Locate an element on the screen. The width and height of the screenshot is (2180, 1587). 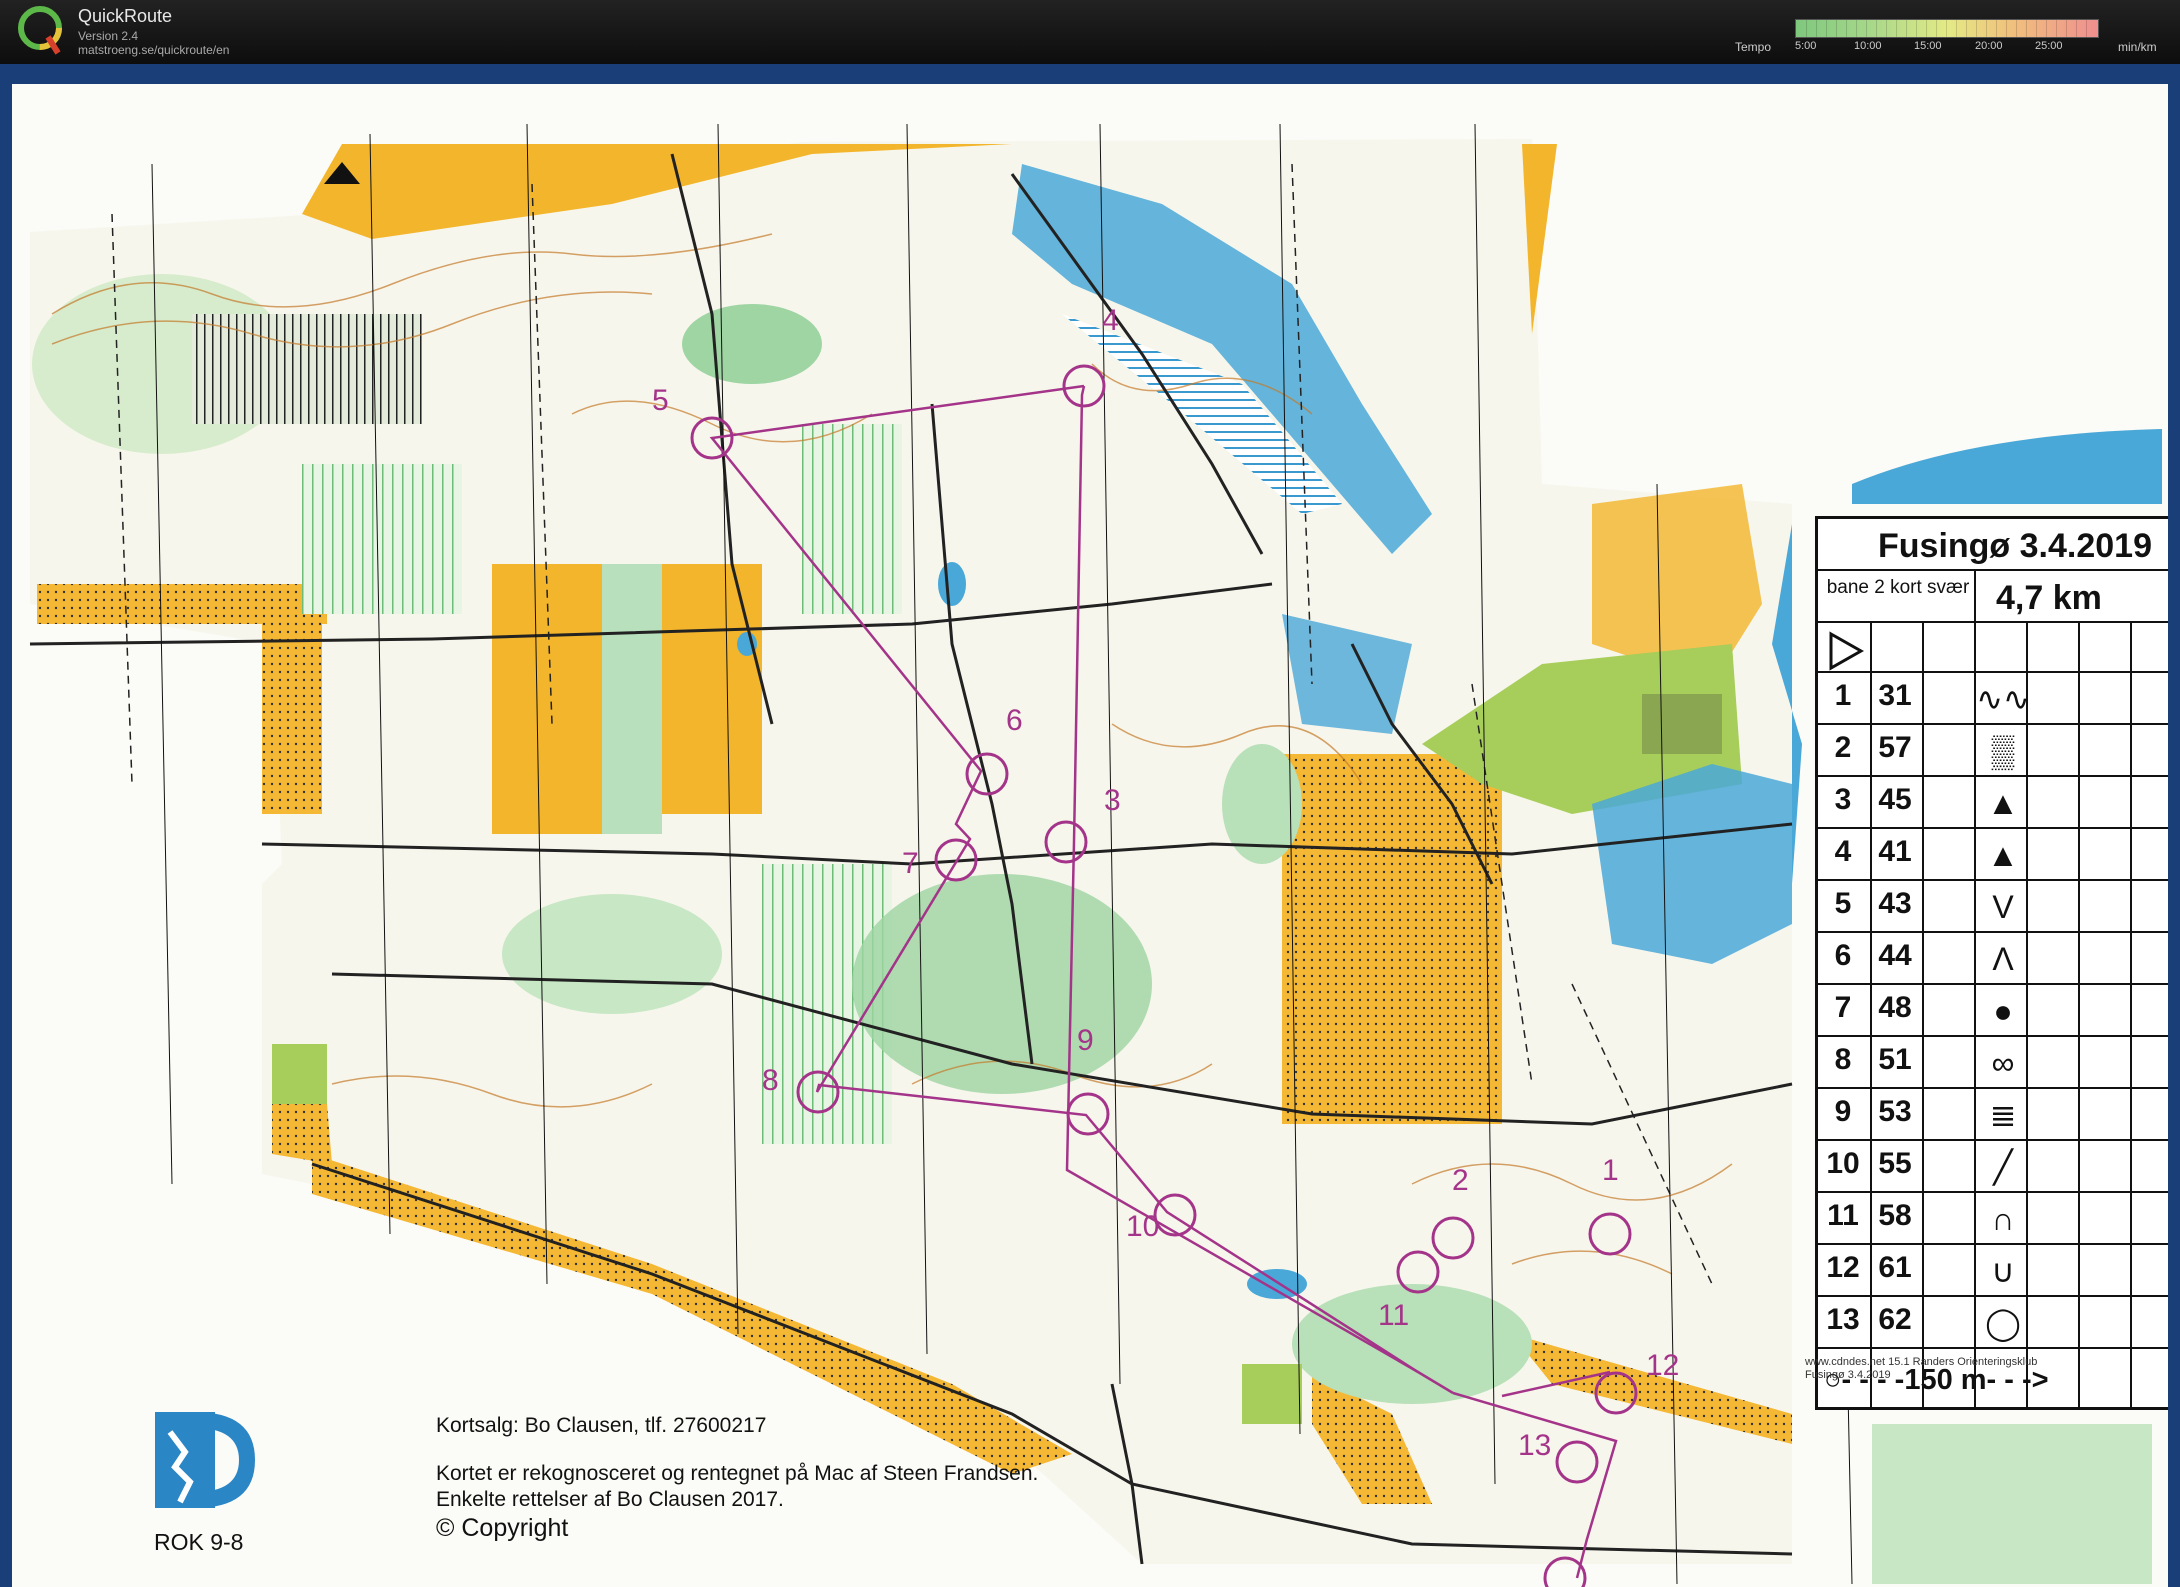
map-control-label: 4 is located at coordinates (1110, 320).